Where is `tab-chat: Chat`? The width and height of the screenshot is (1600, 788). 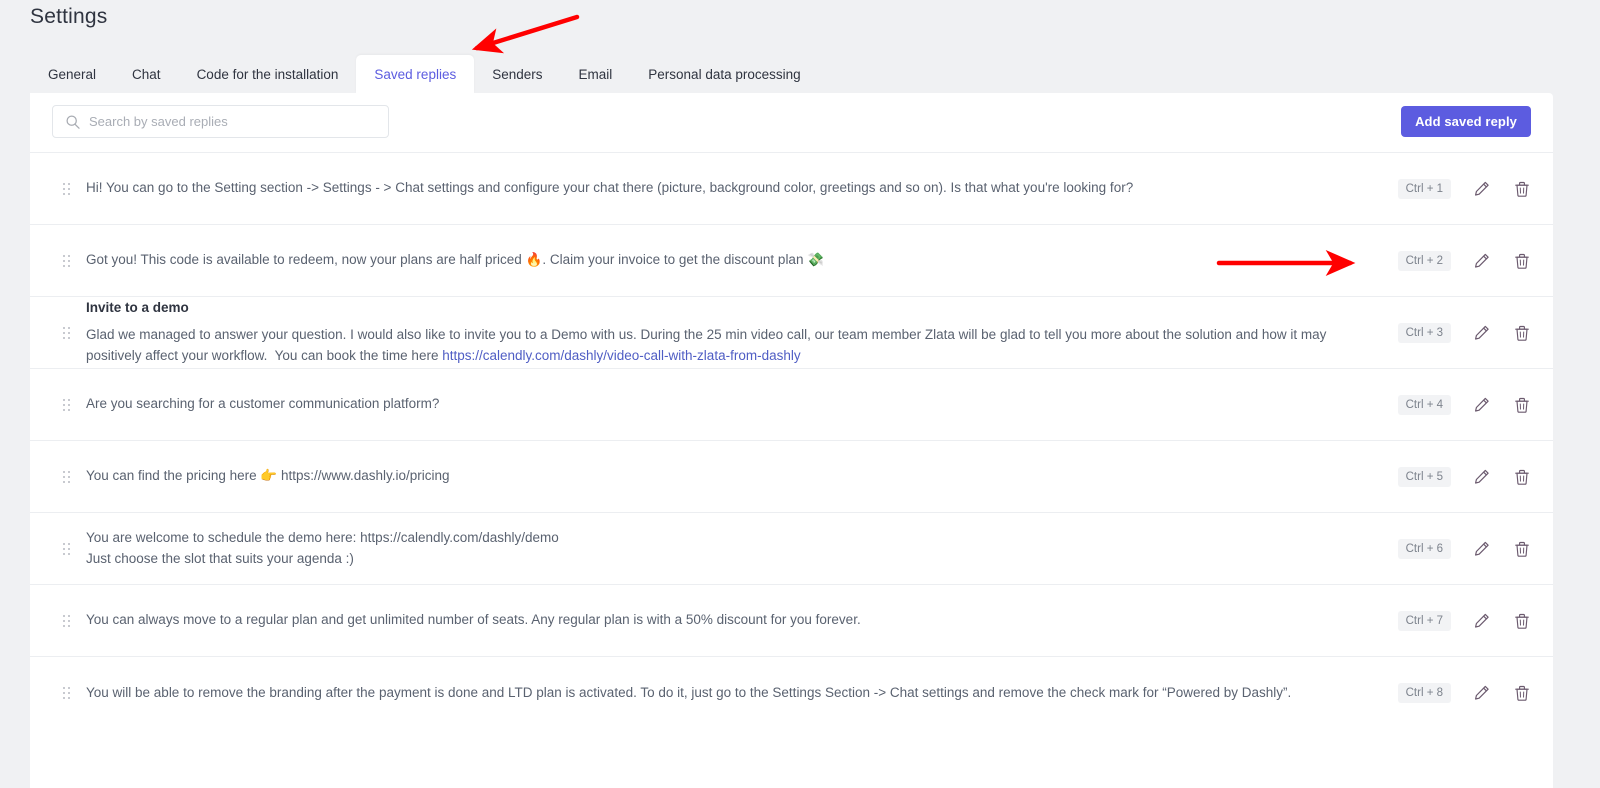 tab-chat: Chat is located at coordinates (146, 74).